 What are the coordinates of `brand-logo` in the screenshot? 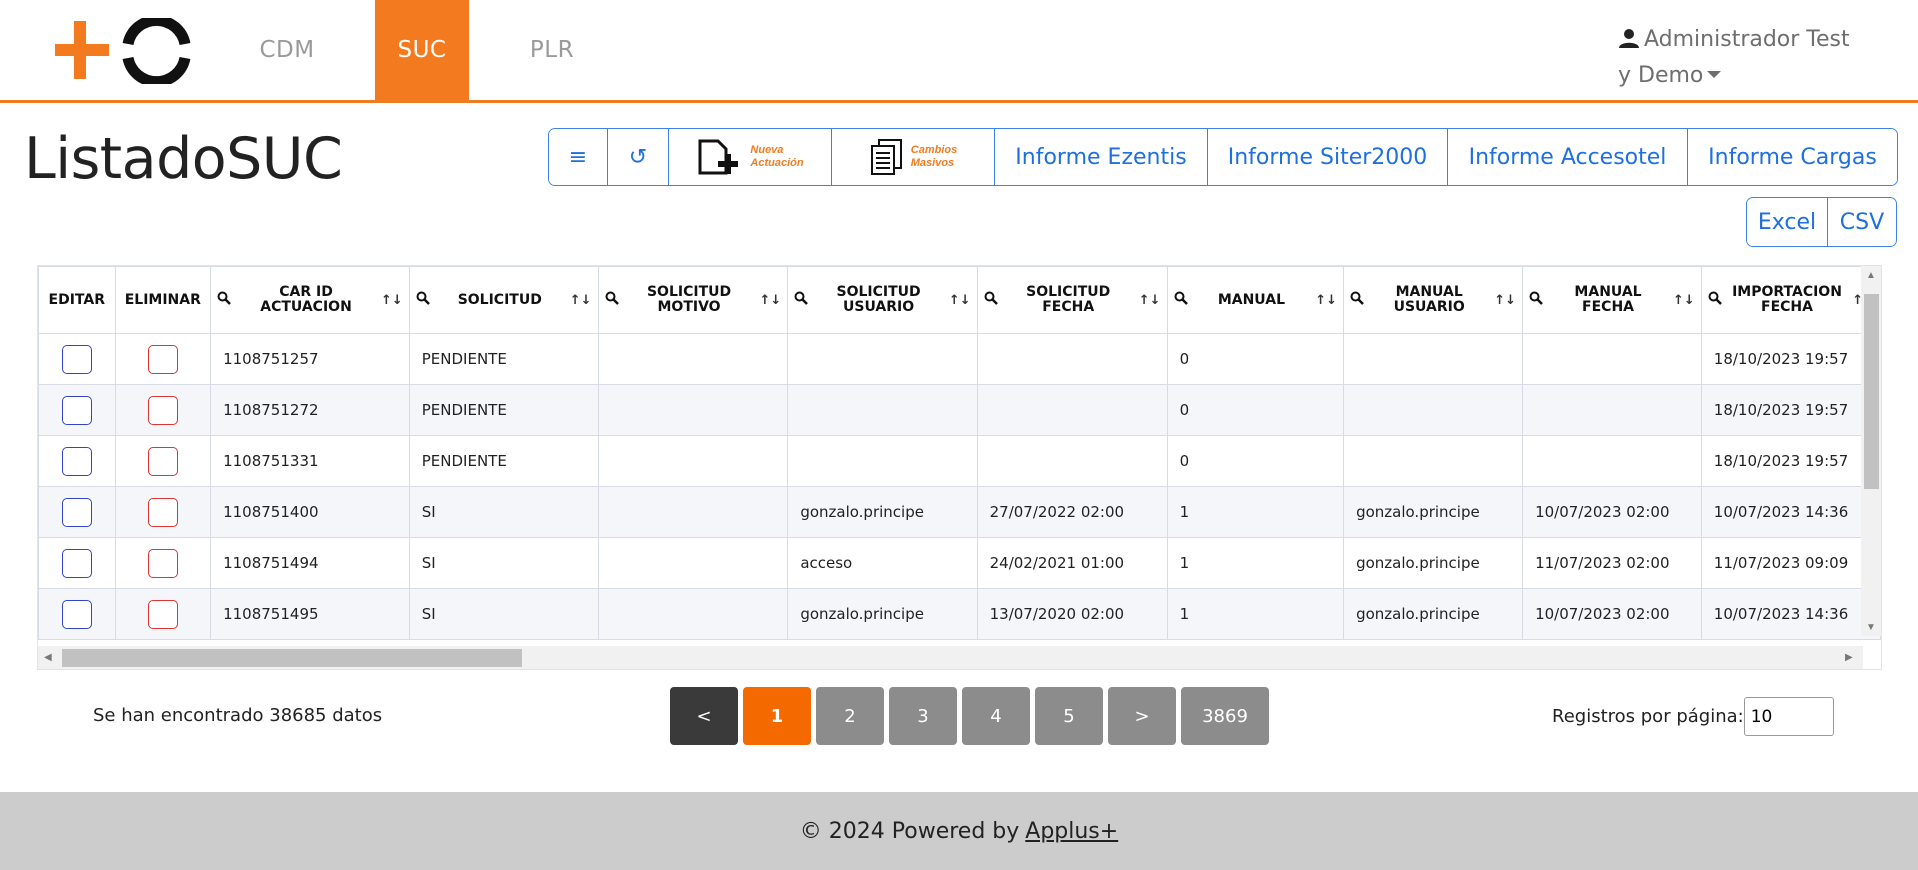 It's located at (122, 51).